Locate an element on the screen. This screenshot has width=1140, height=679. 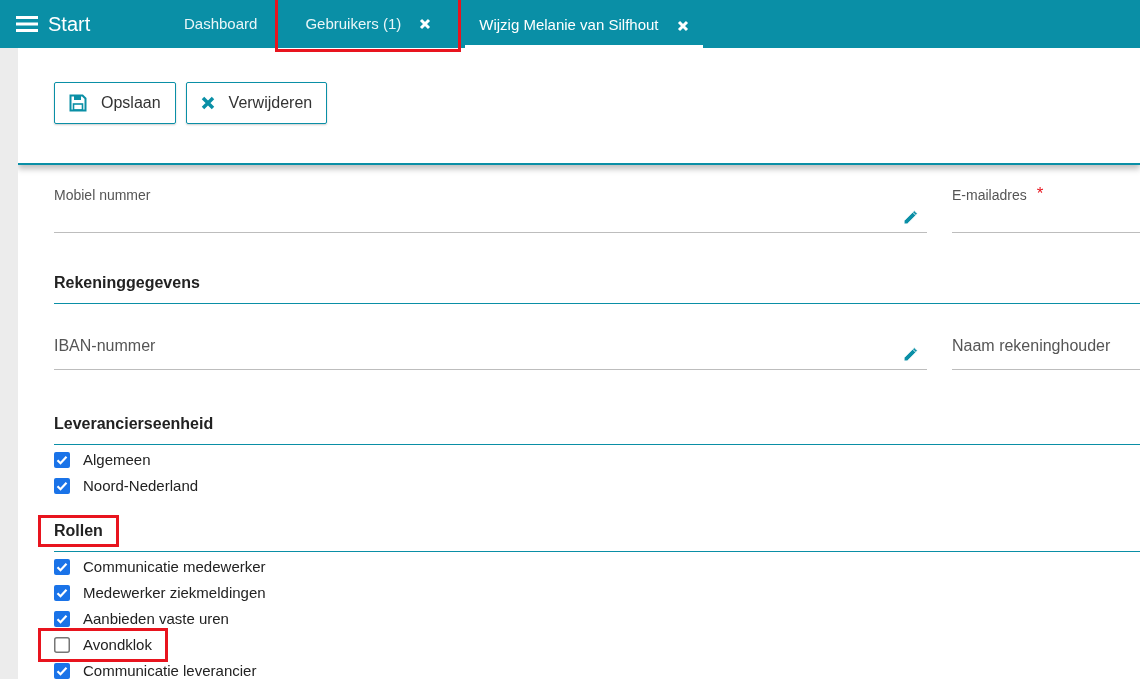
app-title: Start is located at coordinates (69, 24).